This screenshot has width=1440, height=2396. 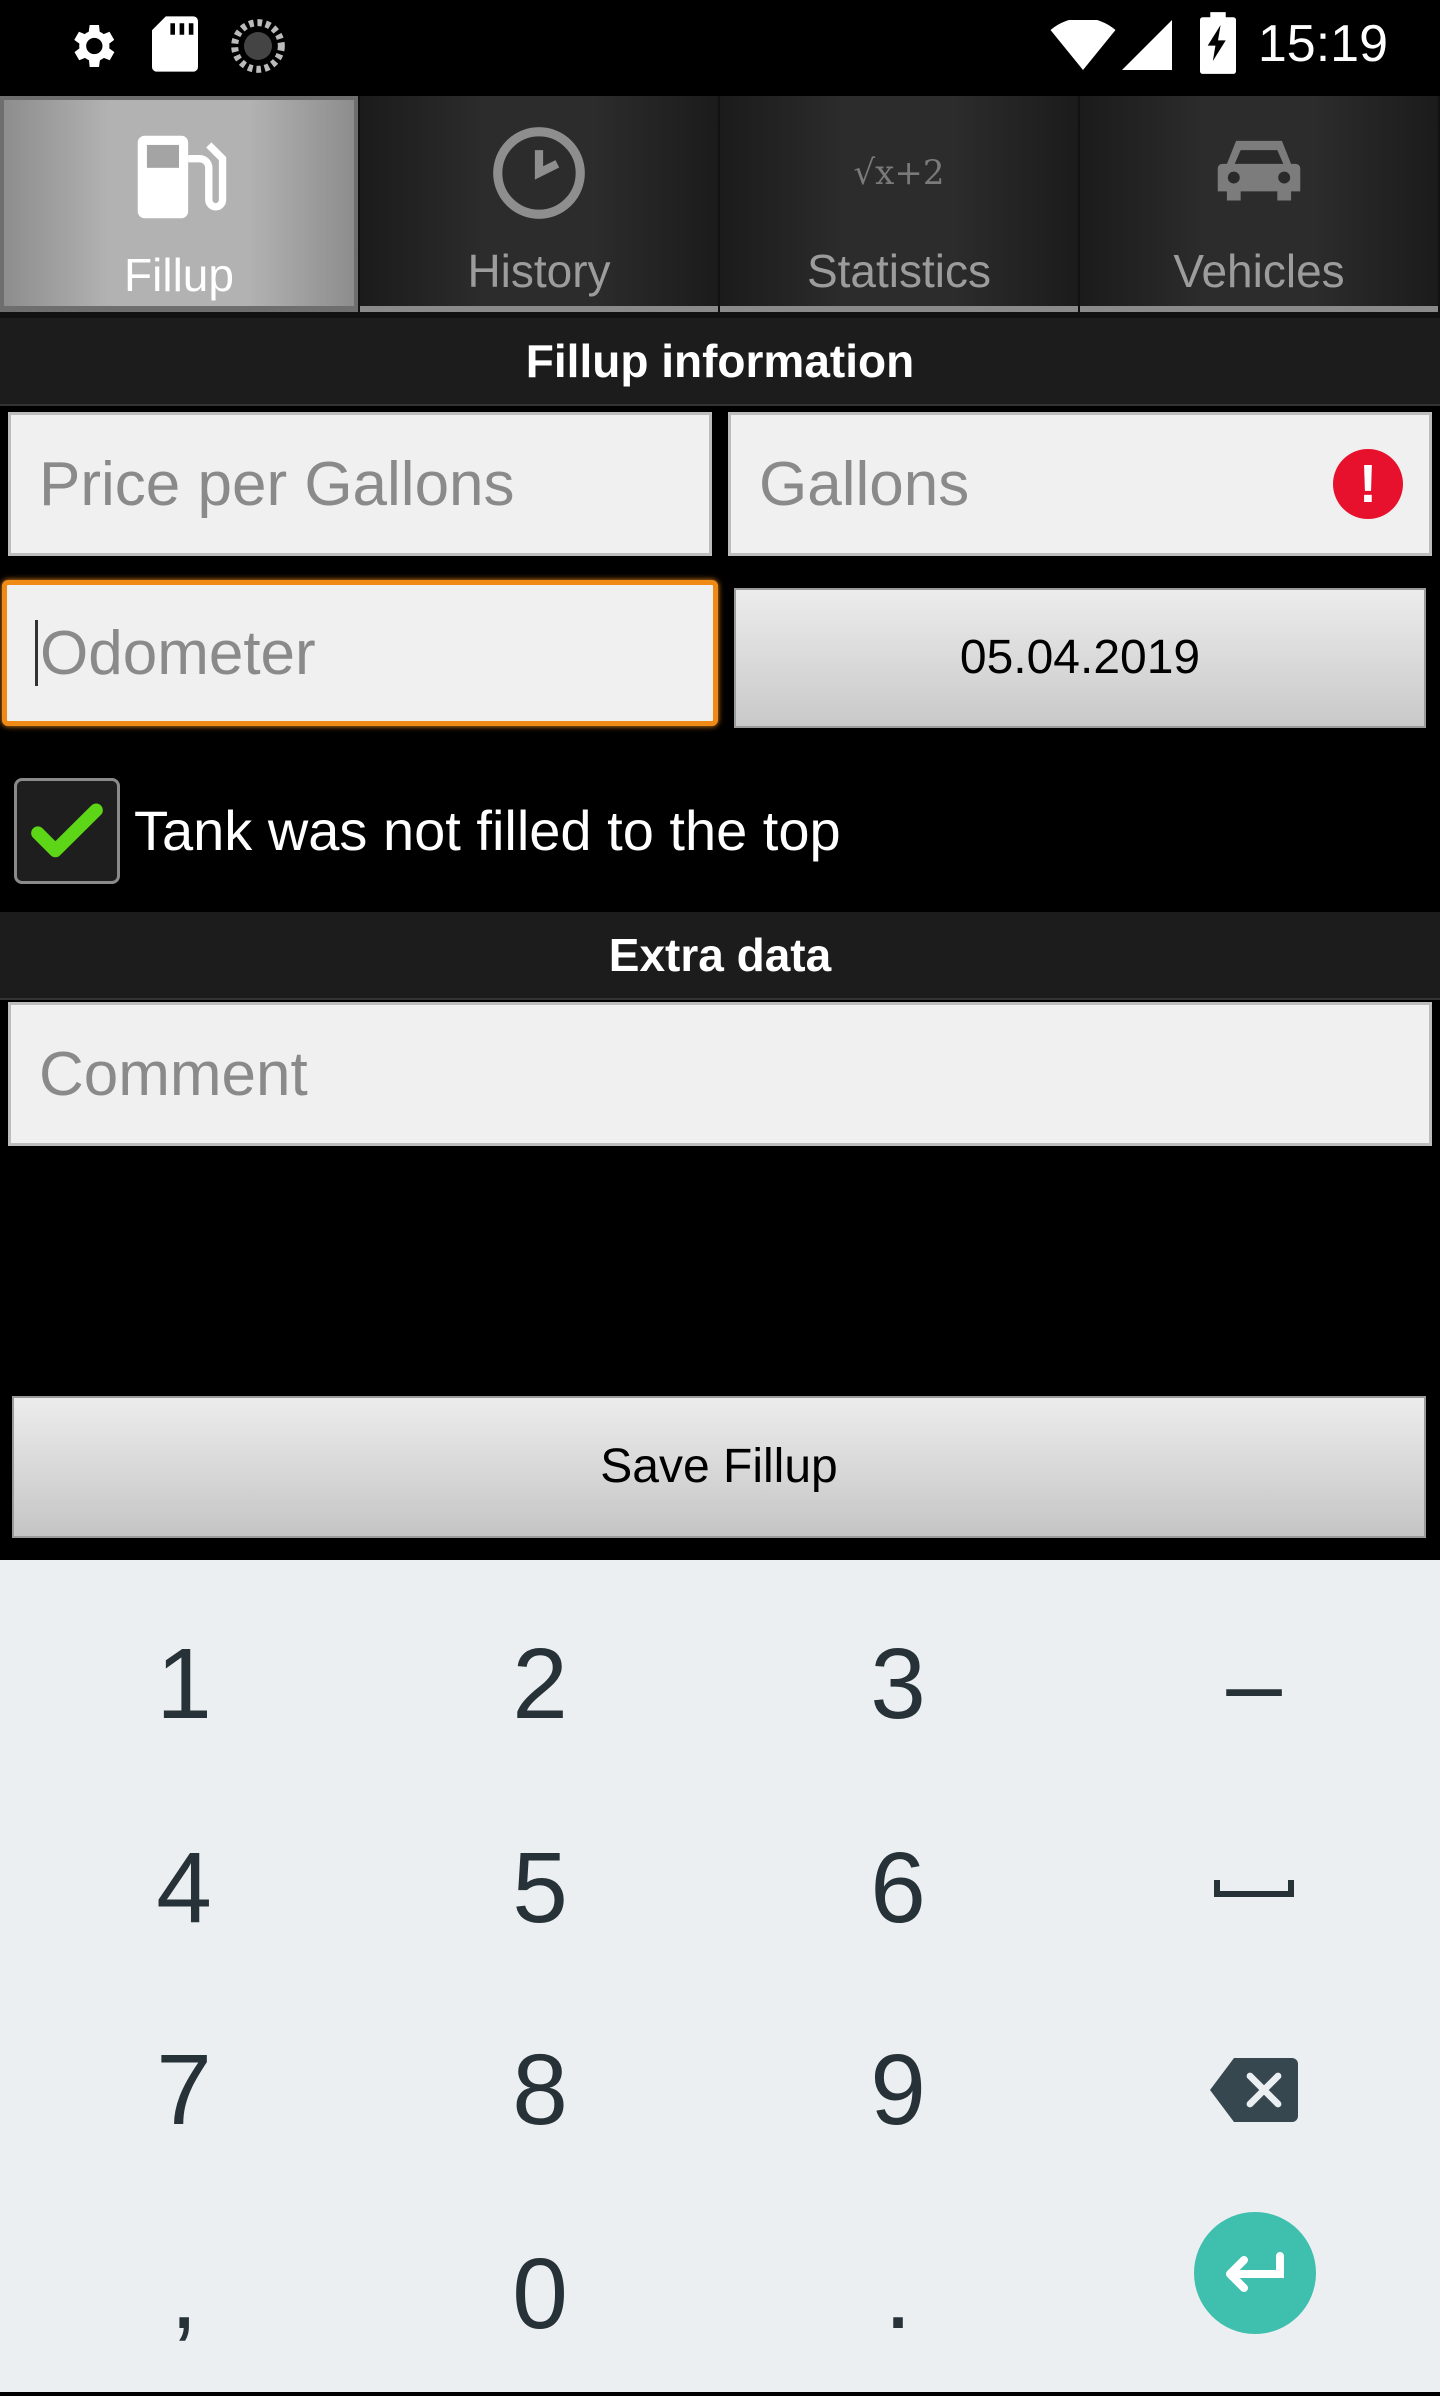 What do you see at coordinates (864, 484) in the screenshot?
I see `gallons-placeholder: Gallons` at bounding box center [864, 484].